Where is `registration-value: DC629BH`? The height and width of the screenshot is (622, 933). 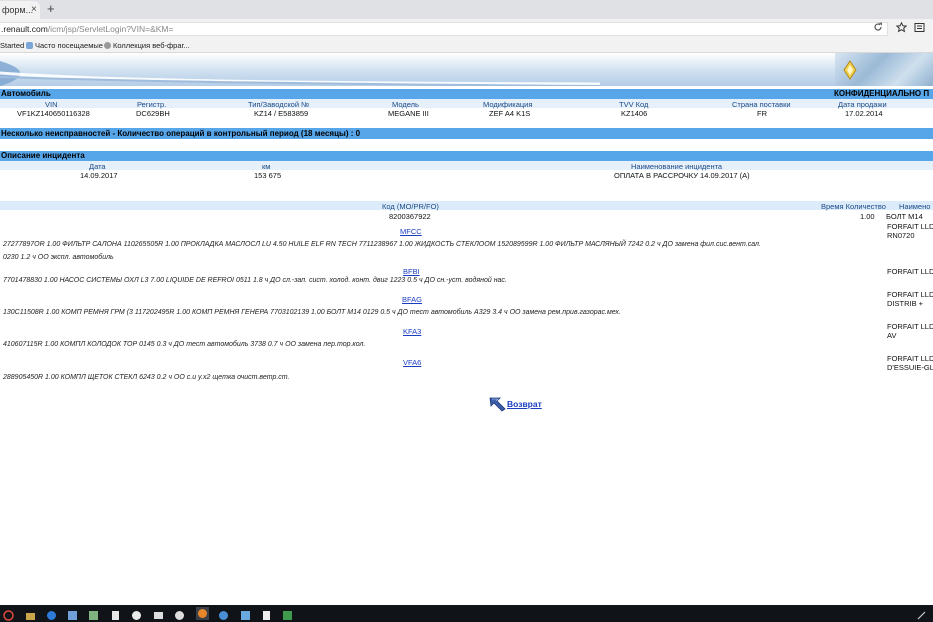 registration-value: DC629BH is located at coordinates (153, 113).